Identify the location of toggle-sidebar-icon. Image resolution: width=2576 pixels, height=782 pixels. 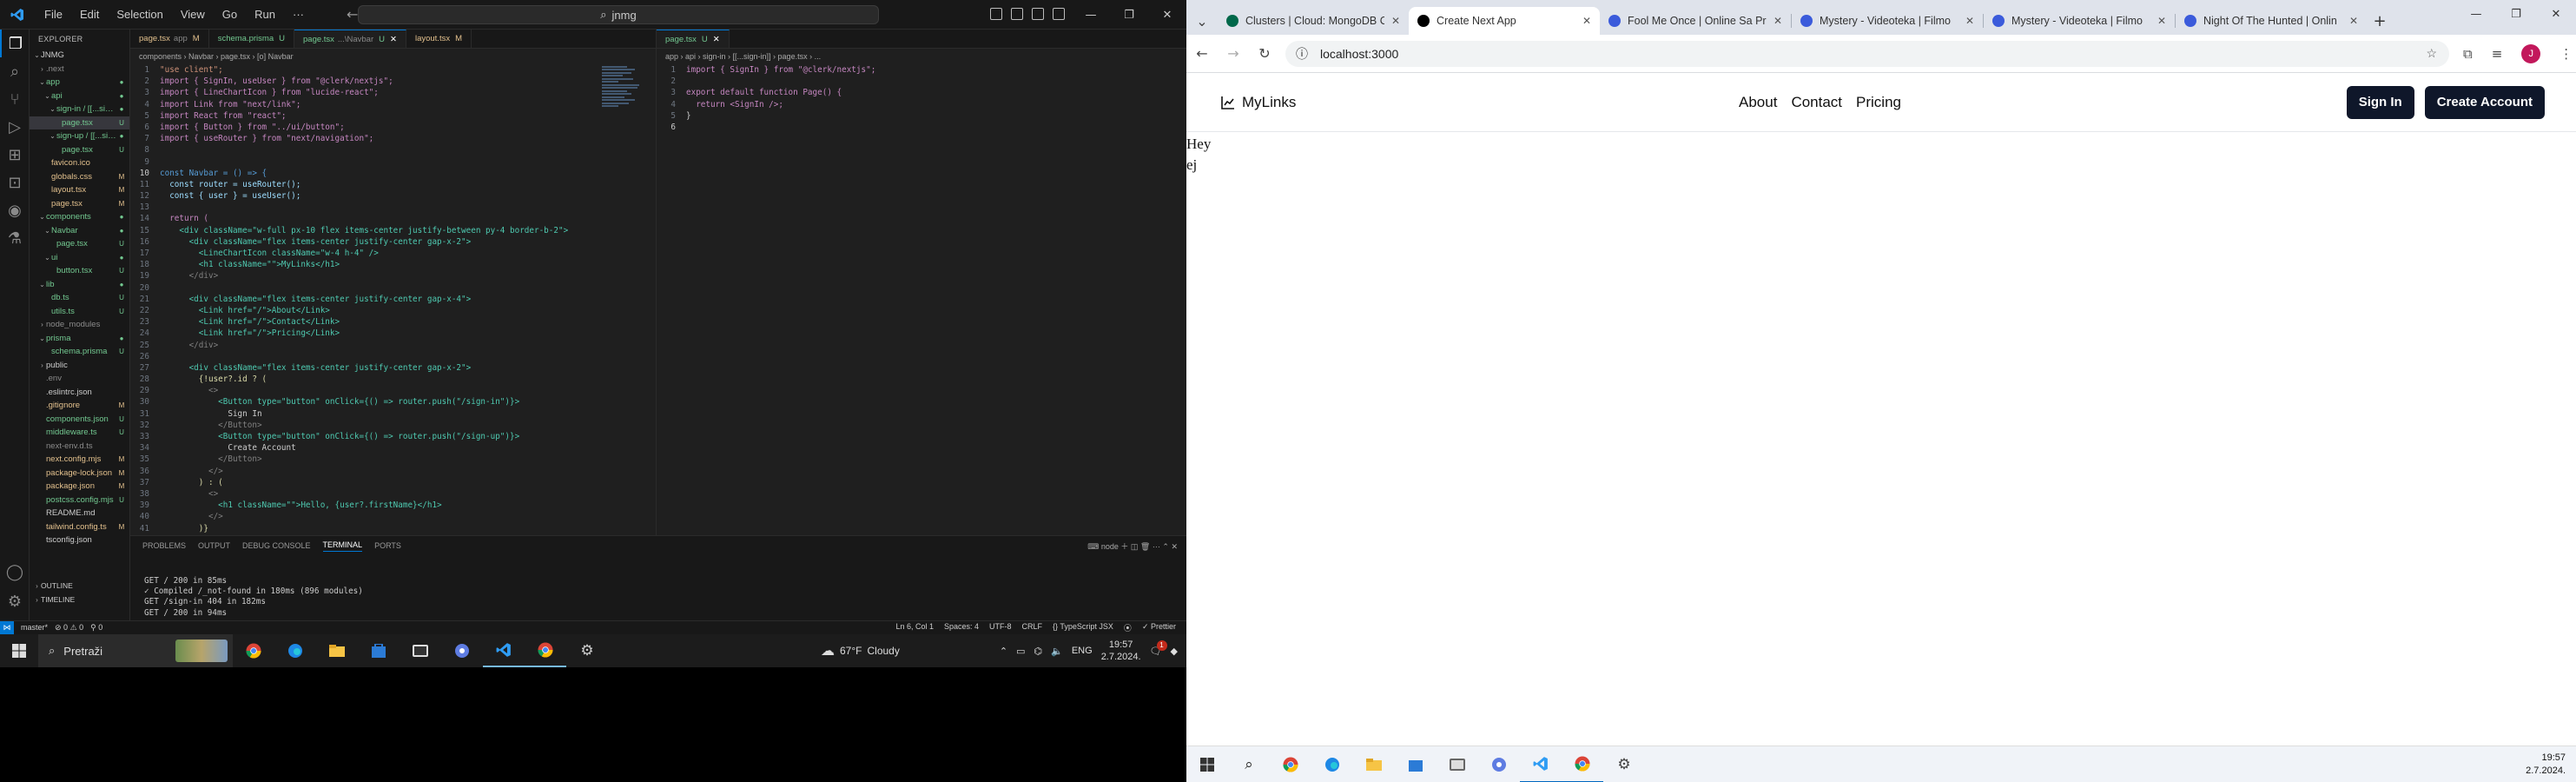
(996, 14).